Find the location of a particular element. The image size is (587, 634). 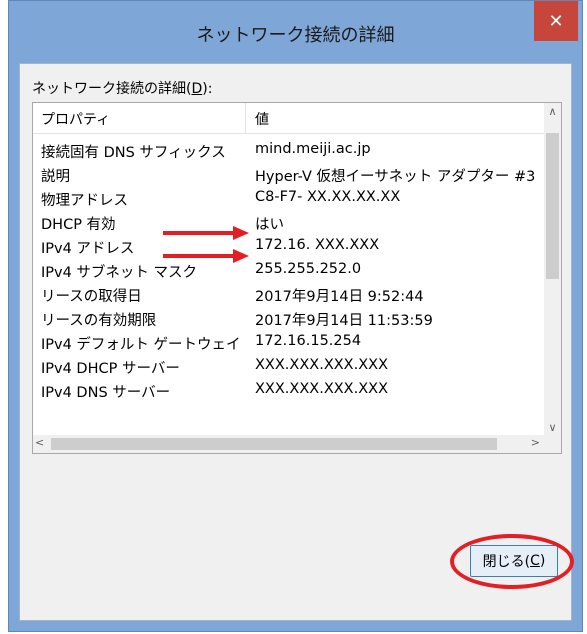

row-value: はい is located at coordinates (269, 225).